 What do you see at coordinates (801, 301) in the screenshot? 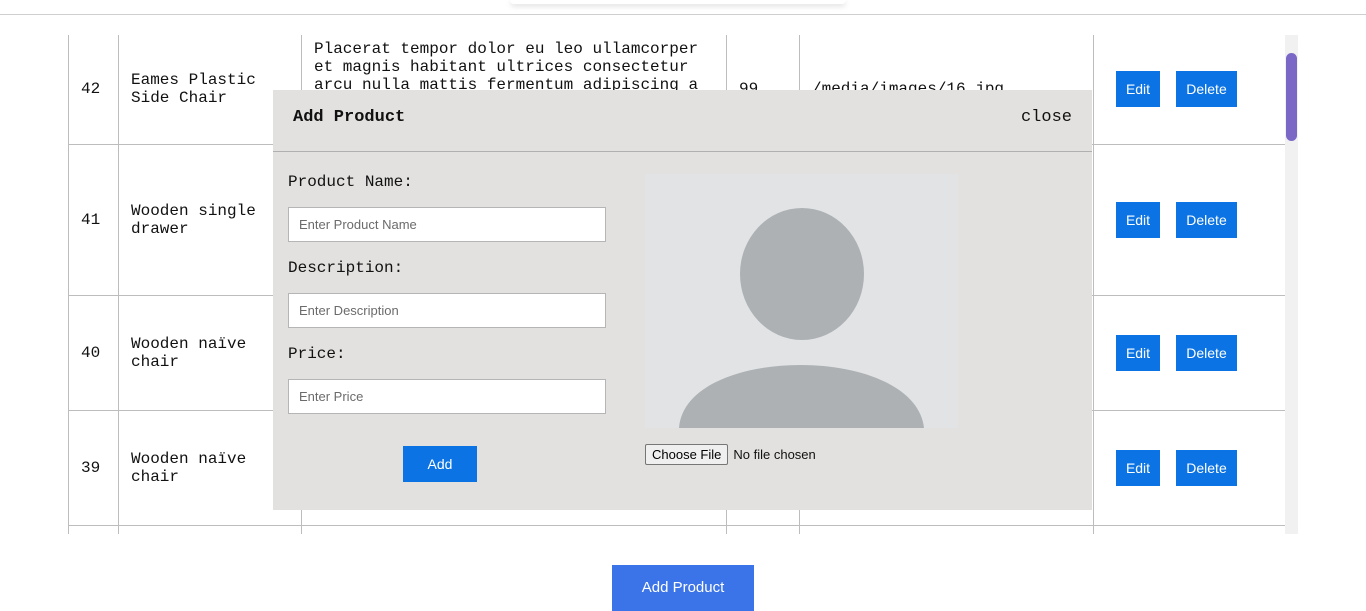
I see `user-avatar-icon` at bounding box center [801, 301].